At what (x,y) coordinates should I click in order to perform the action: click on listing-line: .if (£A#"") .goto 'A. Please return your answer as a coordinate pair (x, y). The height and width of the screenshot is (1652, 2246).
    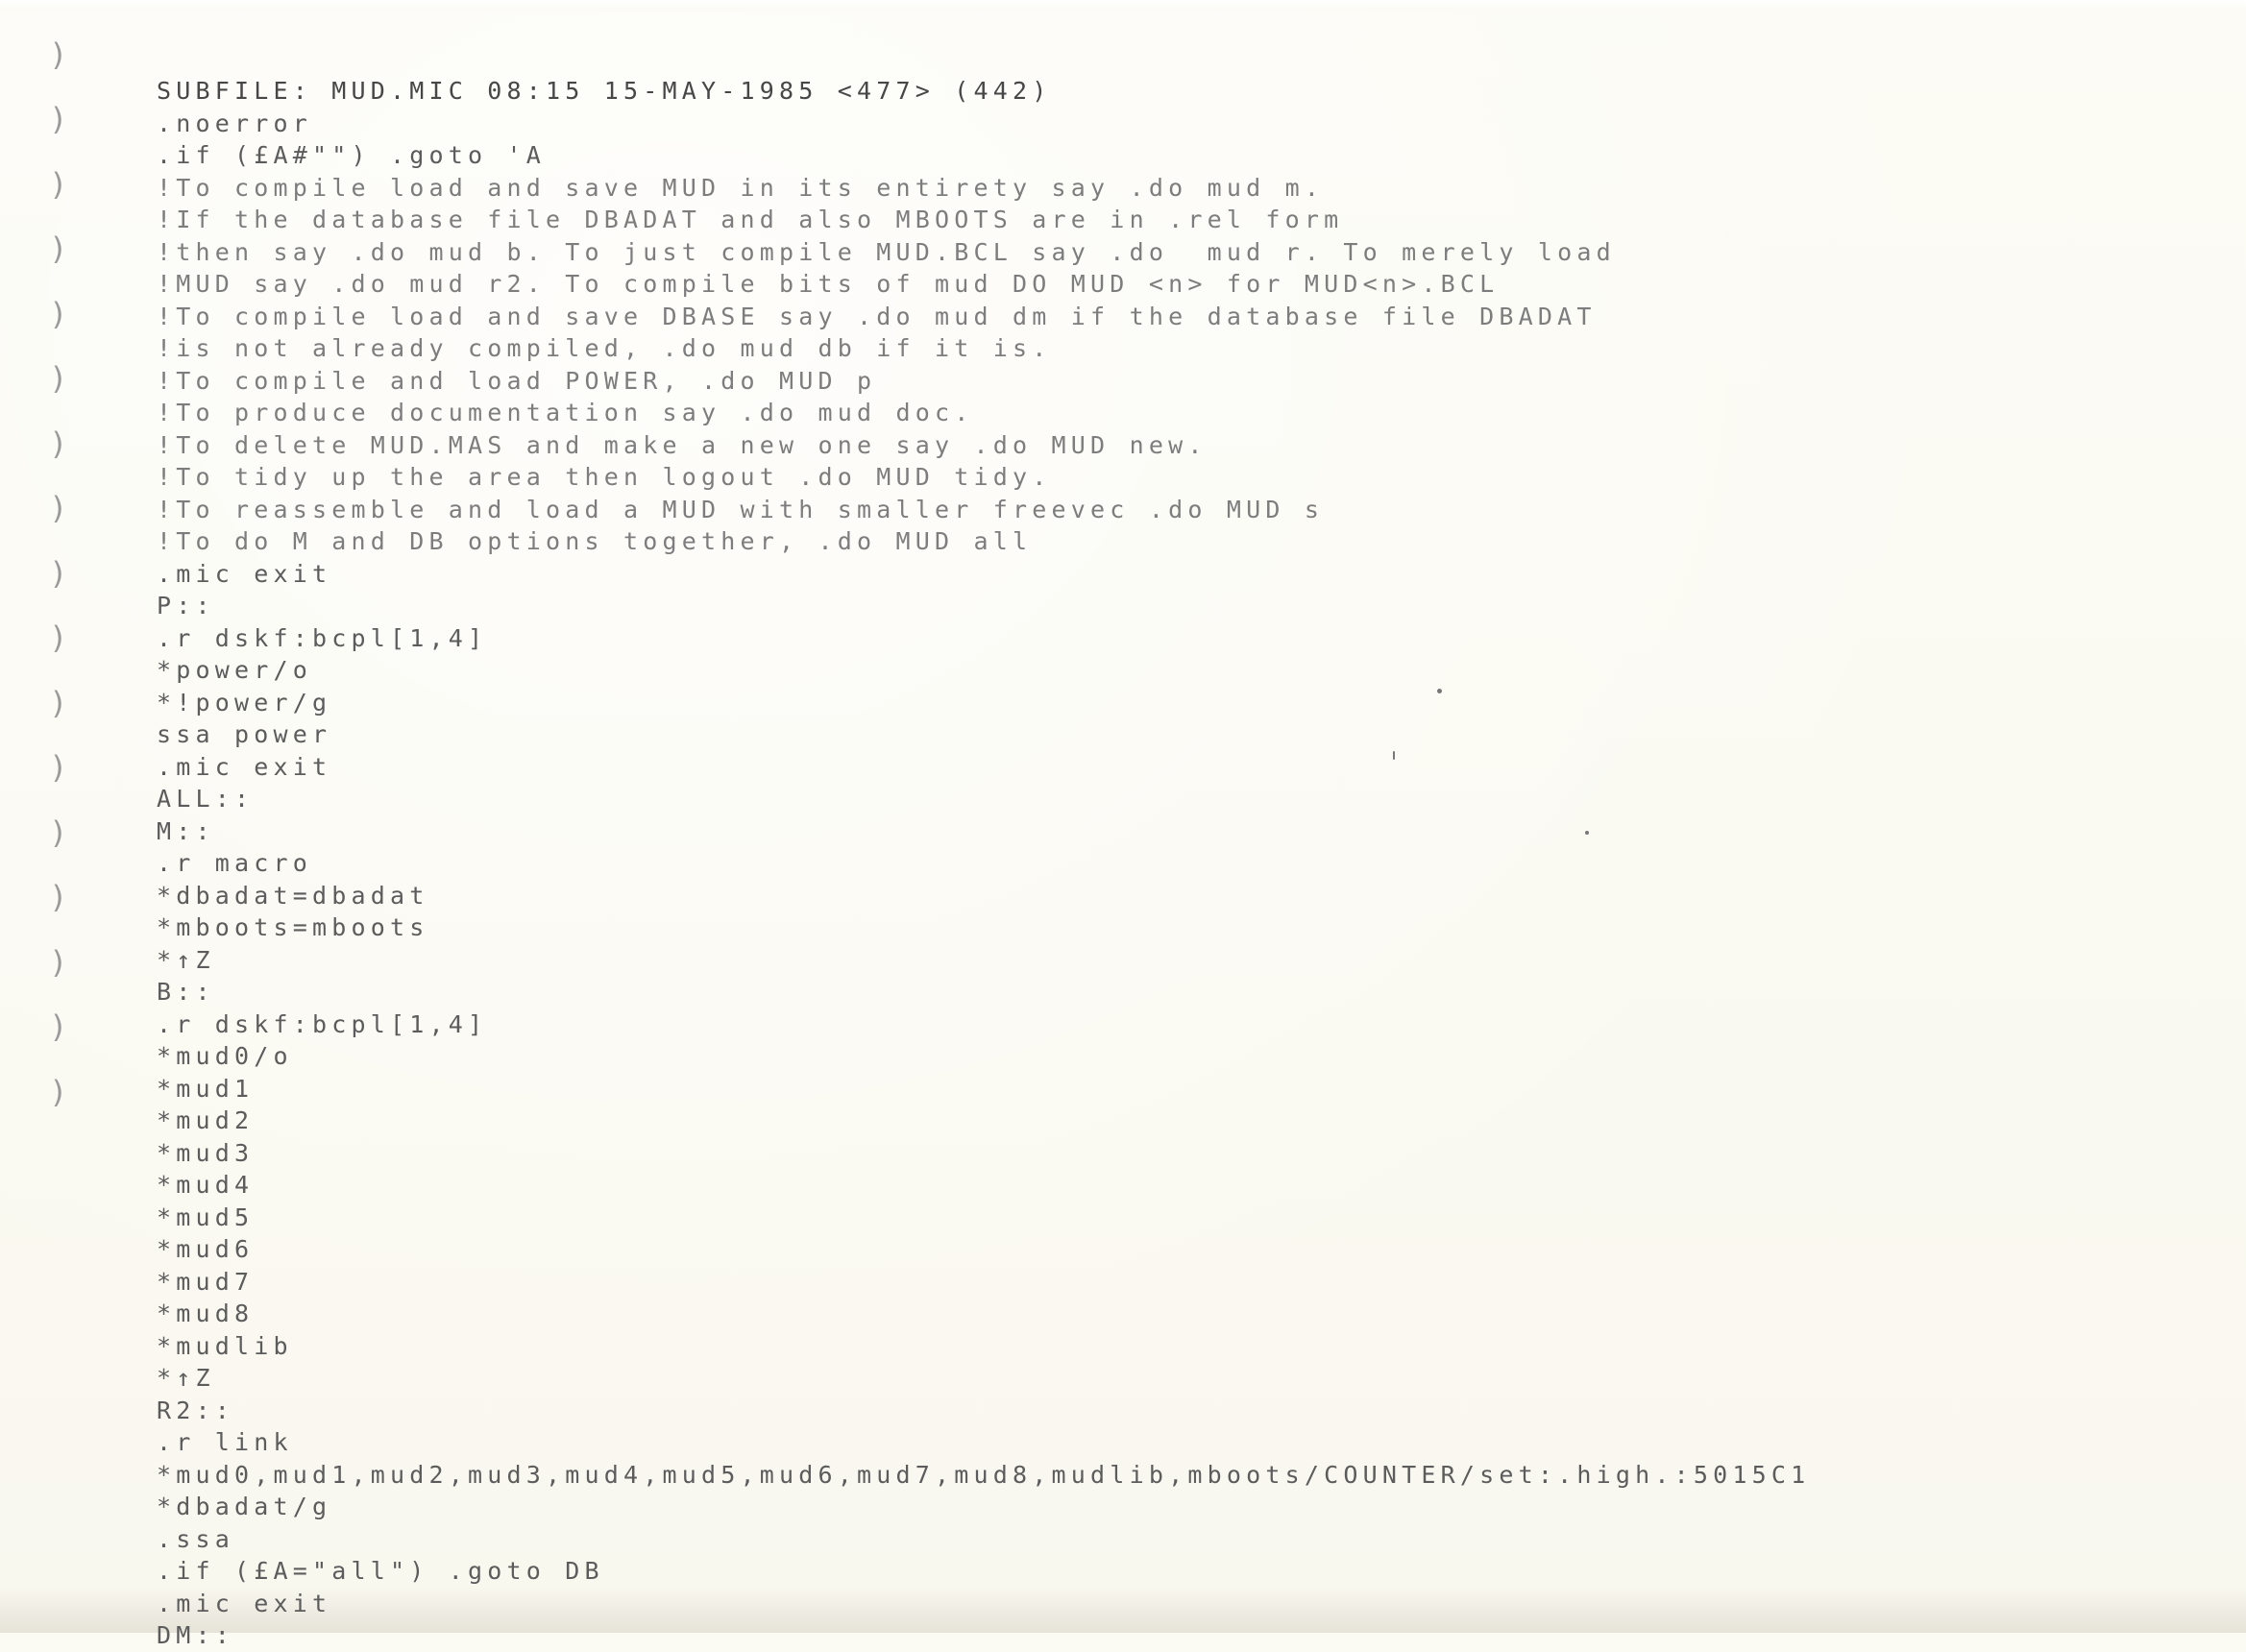
    Looking at the image, I should click on (352, 155).